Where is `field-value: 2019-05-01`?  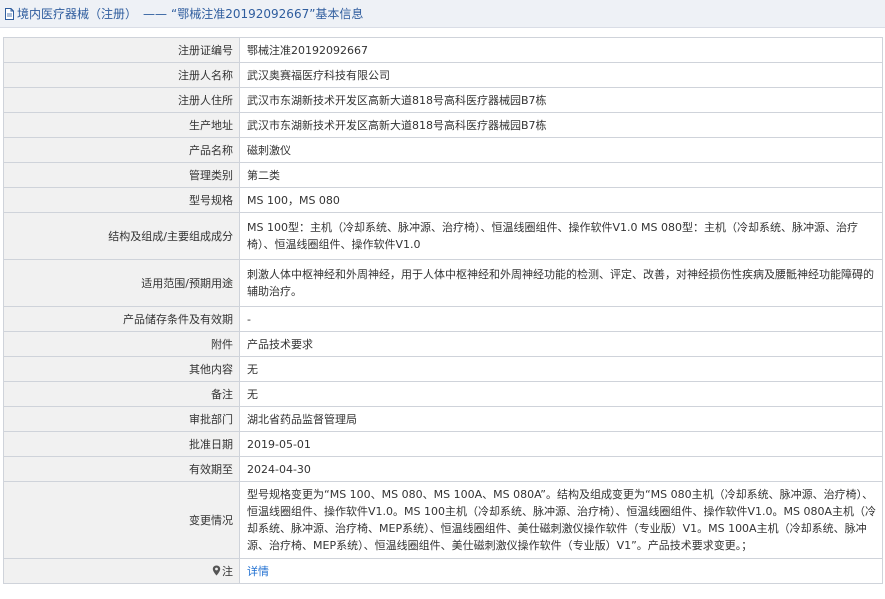
field-value: 2019-05-01 is located at coordinates (561, 444).